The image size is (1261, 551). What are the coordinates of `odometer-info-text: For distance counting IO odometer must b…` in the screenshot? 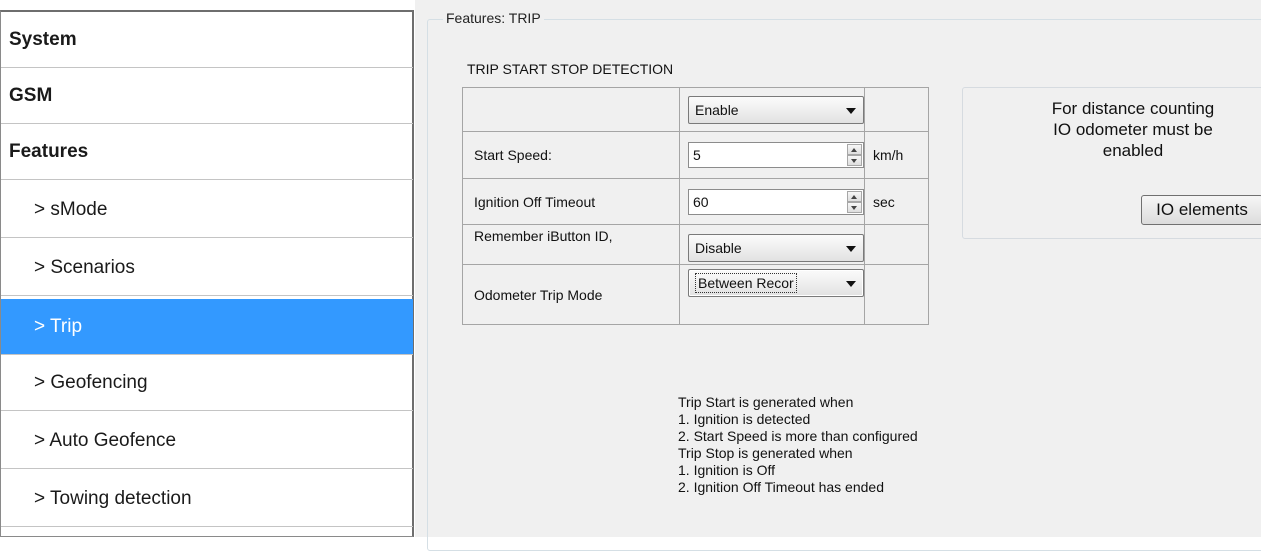 It's located at (1112, 129).